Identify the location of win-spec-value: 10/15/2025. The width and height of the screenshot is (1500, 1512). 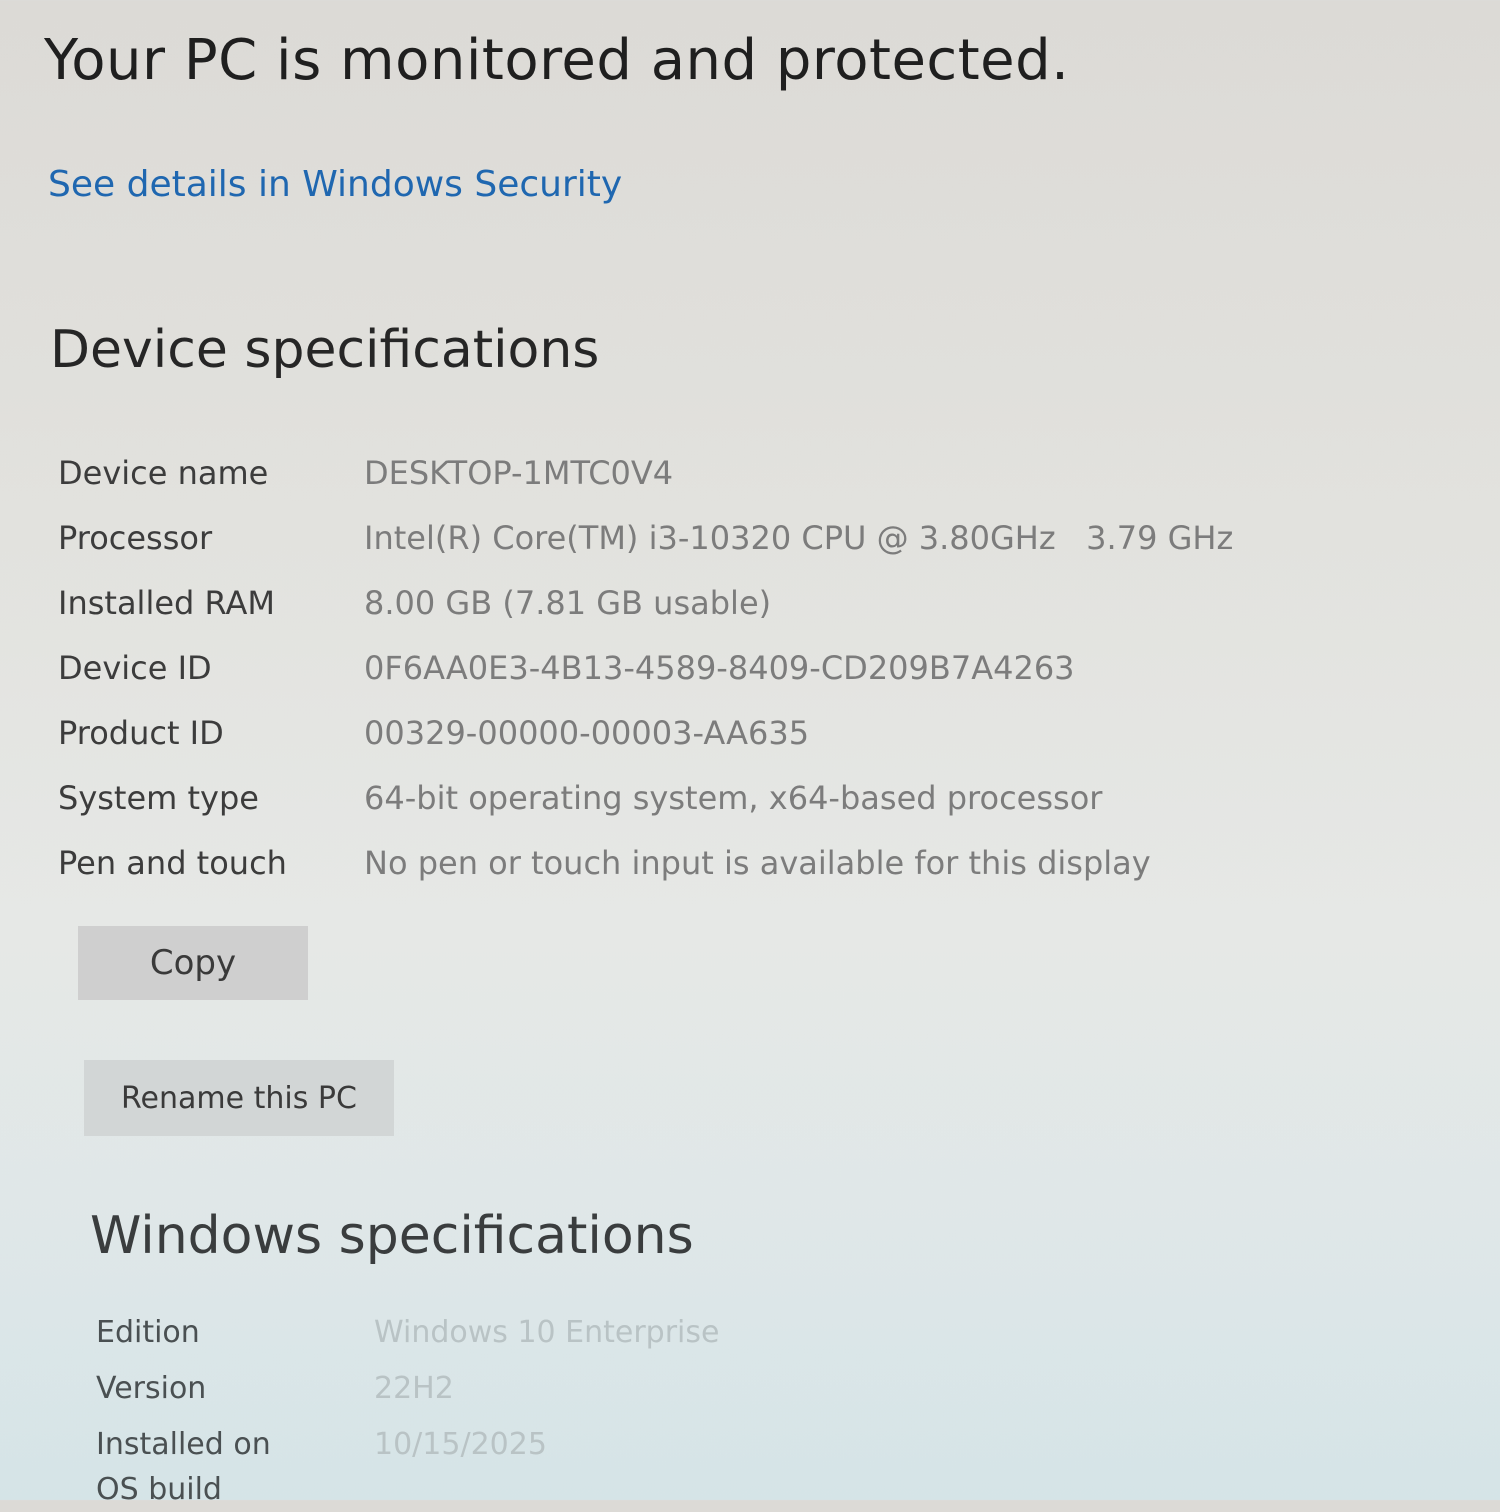
(460, 1444).